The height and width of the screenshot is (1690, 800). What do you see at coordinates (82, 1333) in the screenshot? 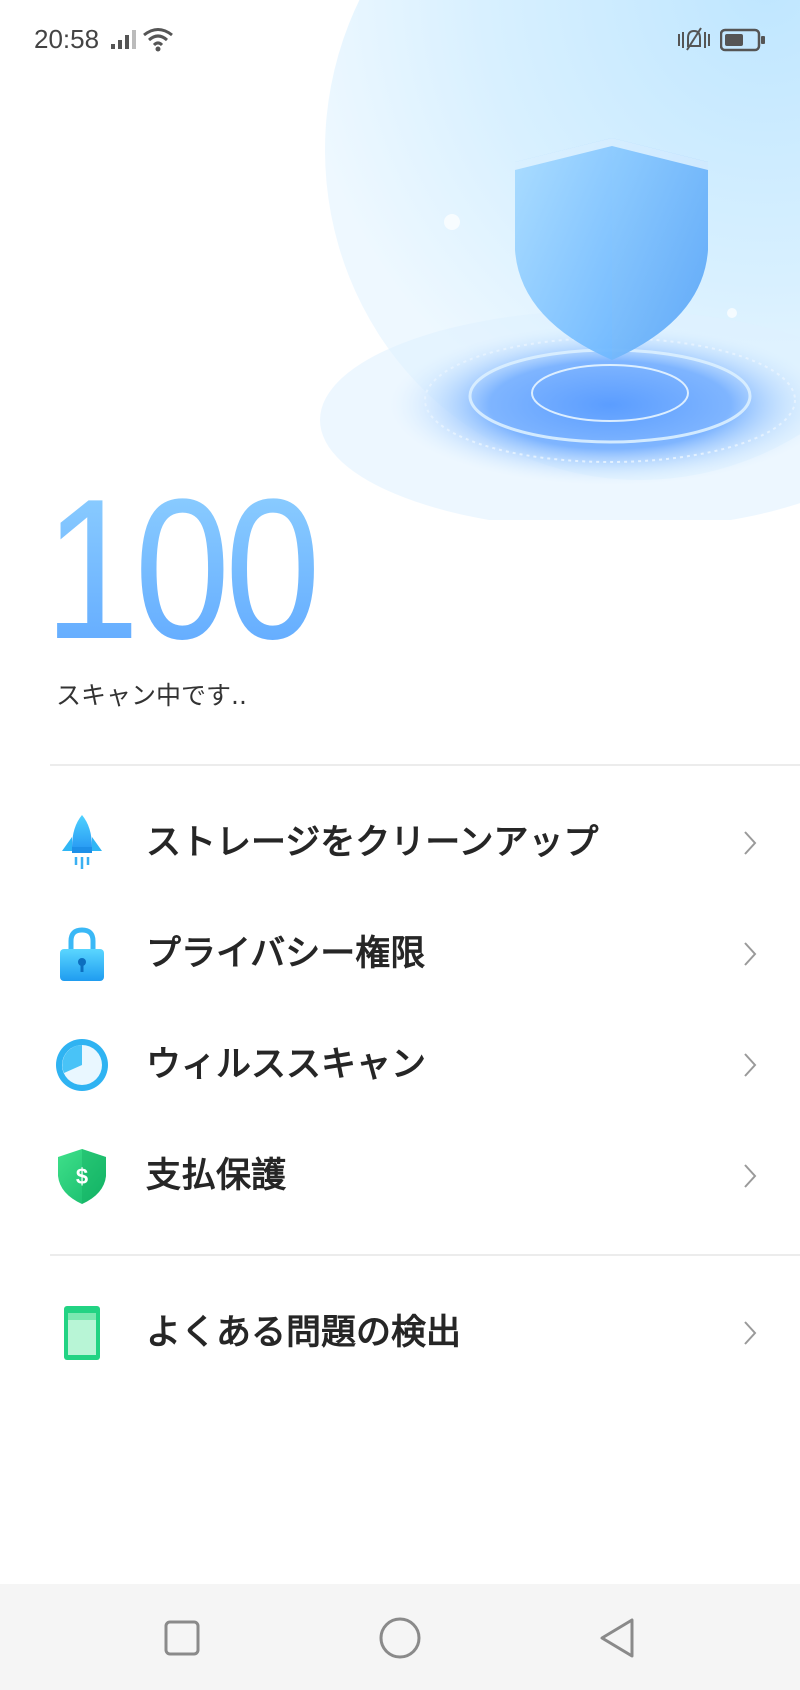
I see `phone-check-icon` at bounding box center [82, 1333].